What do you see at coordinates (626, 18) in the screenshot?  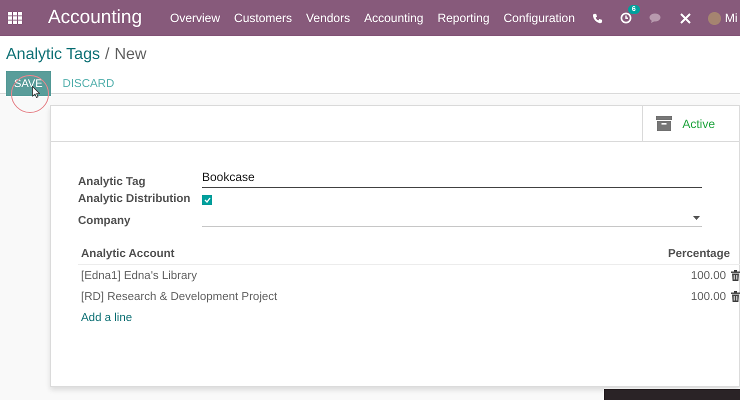 I see `clock-icon` at bounding box center [626, 18].